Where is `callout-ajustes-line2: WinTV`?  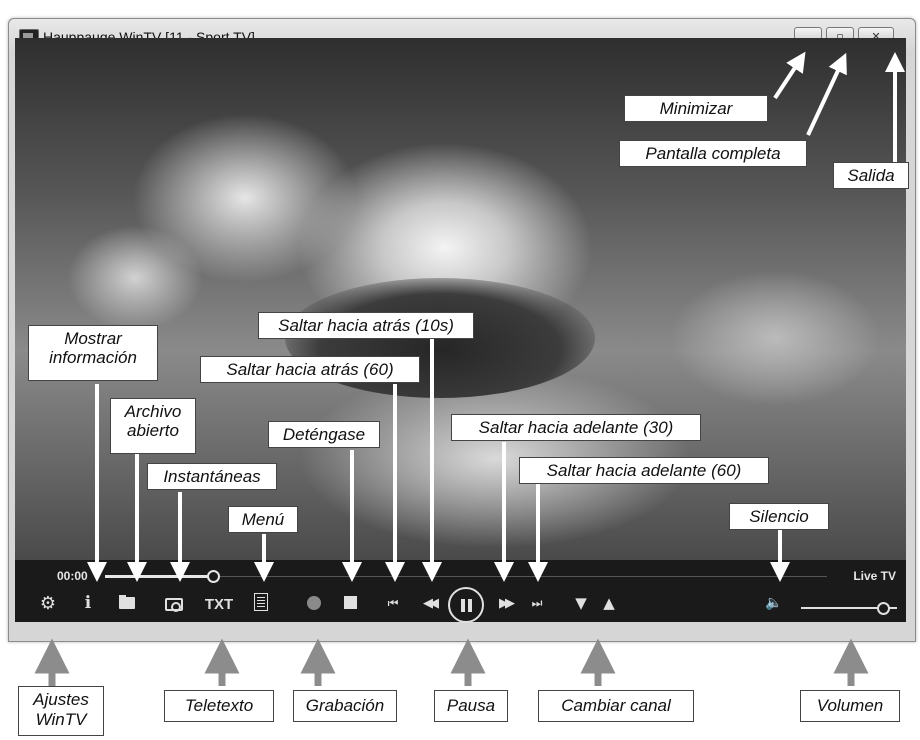
callout-ajustes-line2: WinTV is located at coordinates (61, 719).